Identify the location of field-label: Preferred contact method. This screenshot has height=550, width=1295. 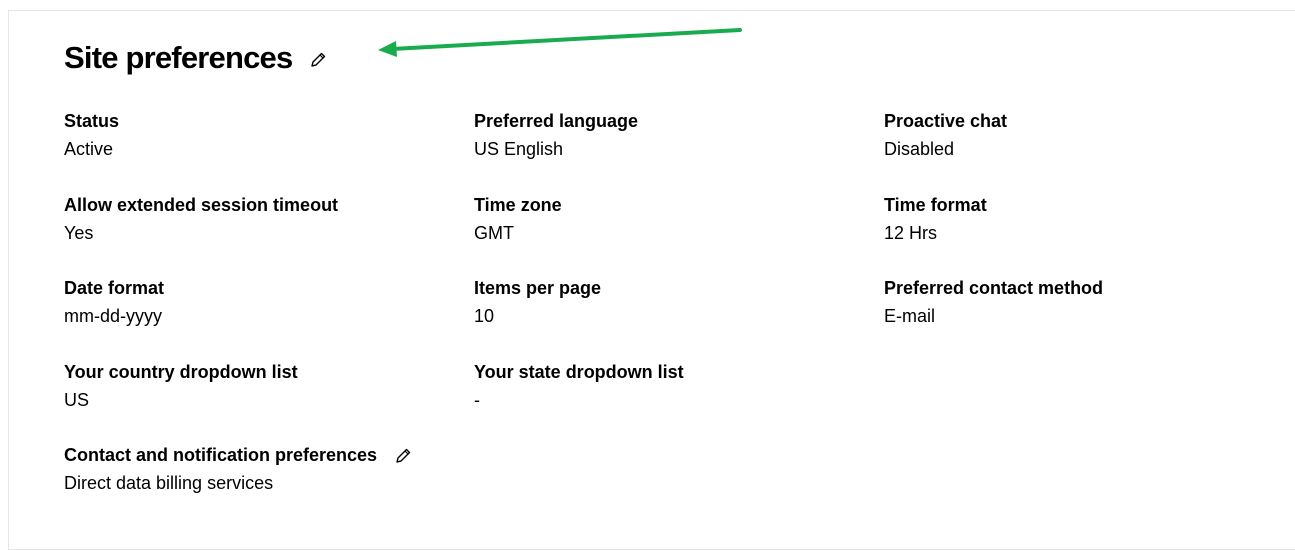
(994, 288).